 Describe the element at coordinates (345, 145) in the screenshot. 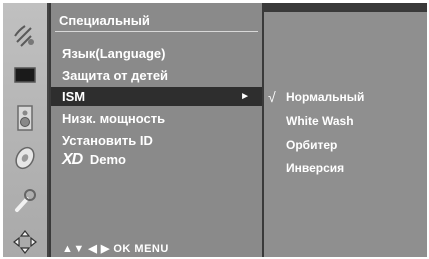

I see `submenu-item-orbiter: Орбитер` at that location.